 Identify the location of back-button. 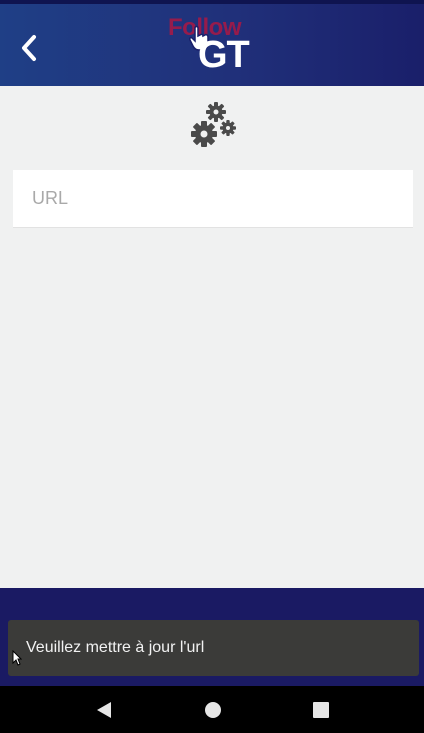
(29, 48).